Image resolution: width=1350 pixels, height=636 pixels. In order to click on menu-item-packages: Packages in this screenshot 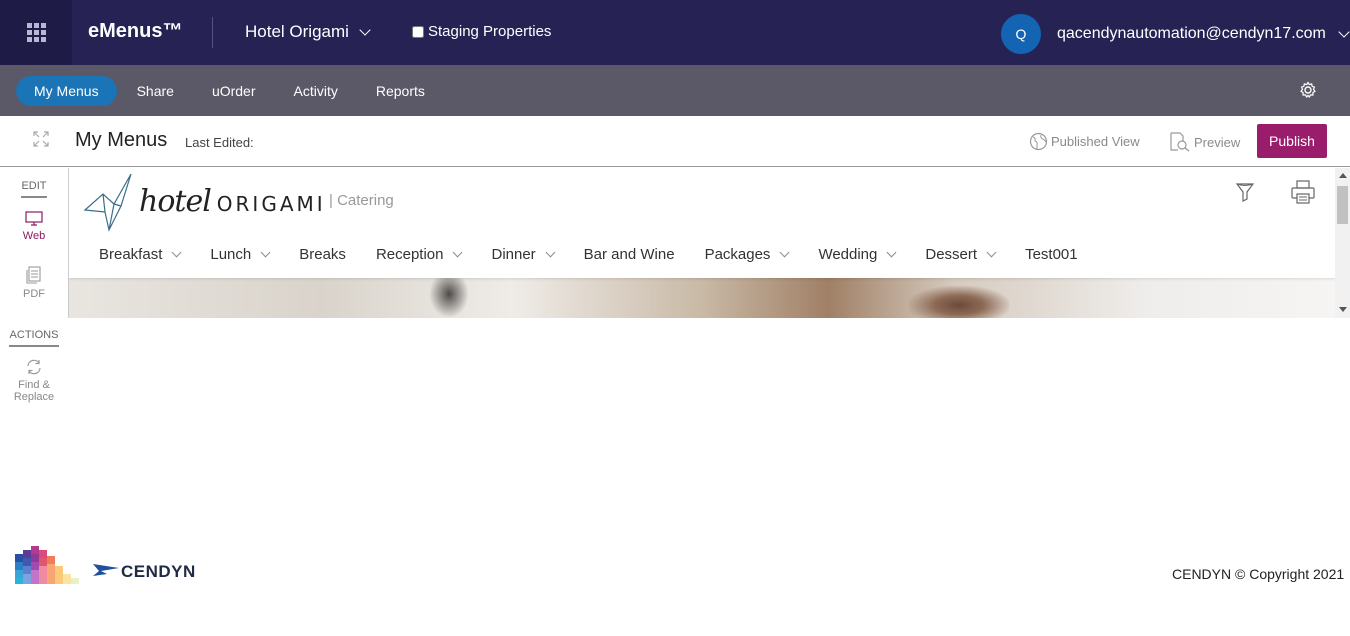, I will do `click(747, 254)`.